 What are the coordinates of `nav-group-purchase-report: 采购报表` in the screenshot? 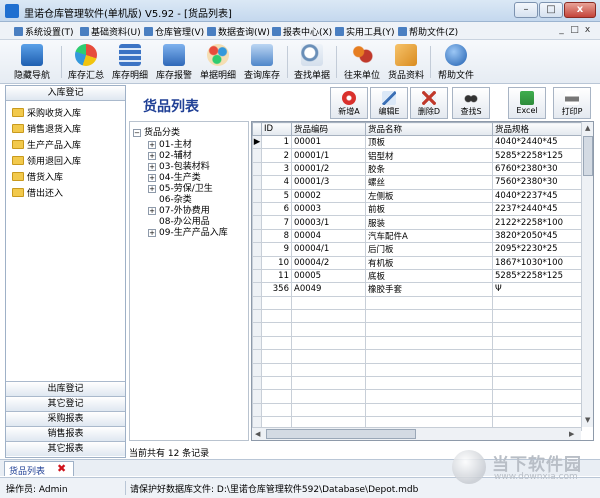 It's located at (65, 418).